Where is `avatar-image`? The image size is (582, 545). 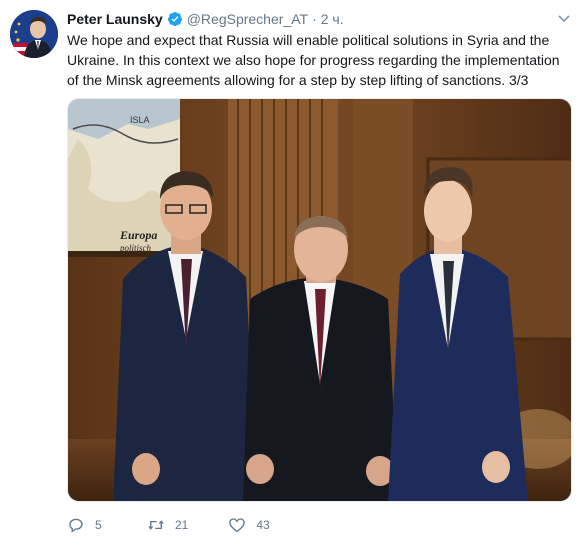 avatar-image is located at coordinates (34, 34).